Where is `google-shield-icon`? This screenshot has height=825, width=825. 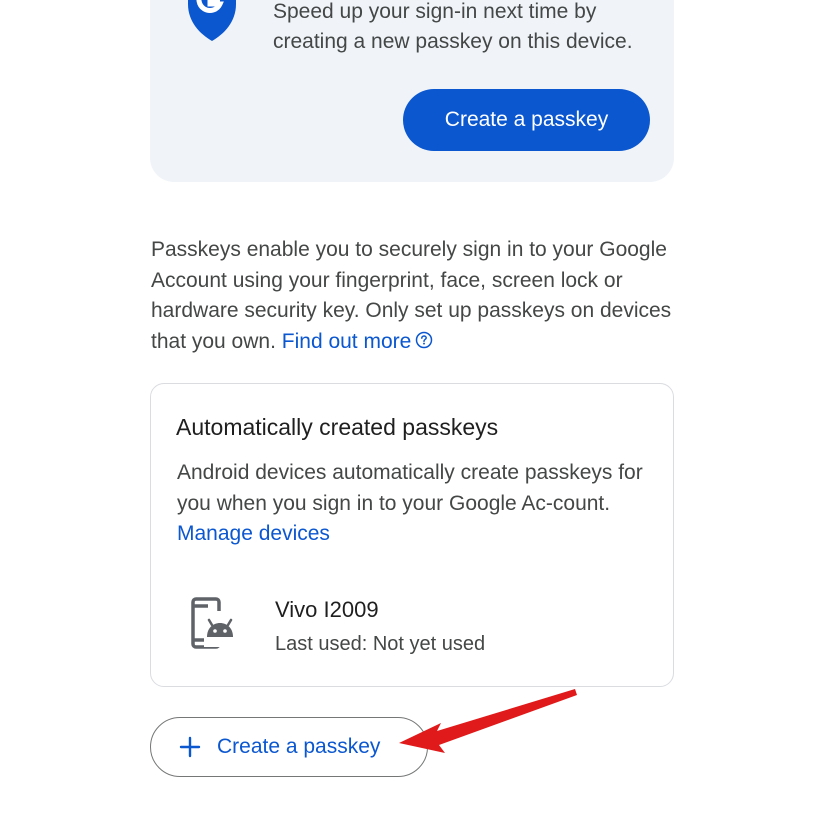 google-shield-icon is located at coordinates (212, 20).